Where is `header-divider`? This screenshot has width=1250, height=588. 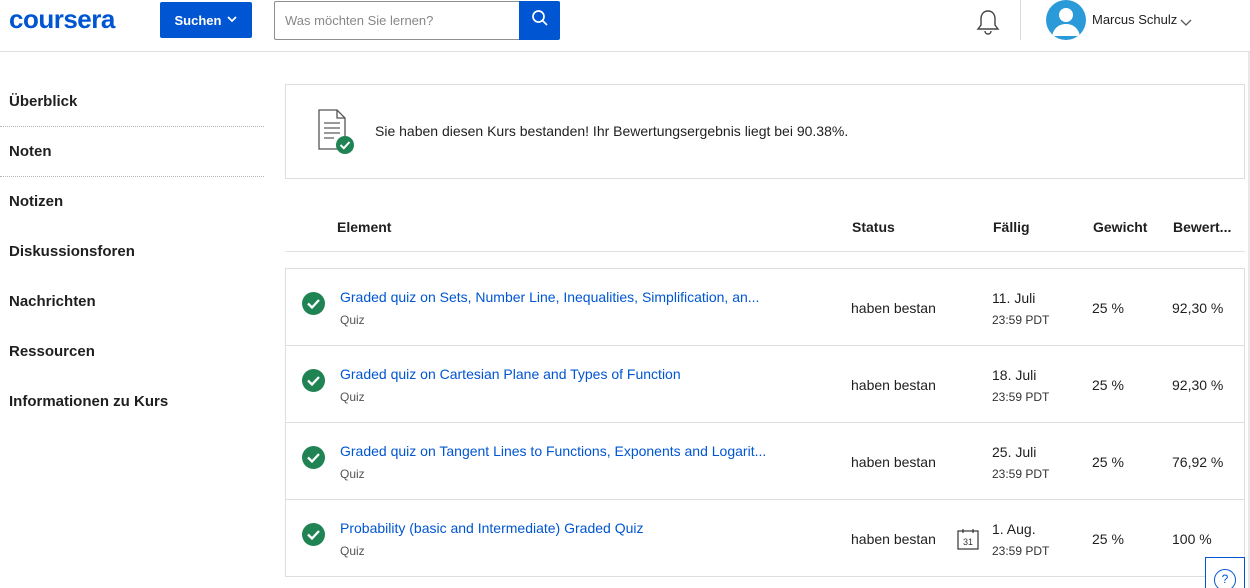 header-divider is located at coordinates (1020, 20).